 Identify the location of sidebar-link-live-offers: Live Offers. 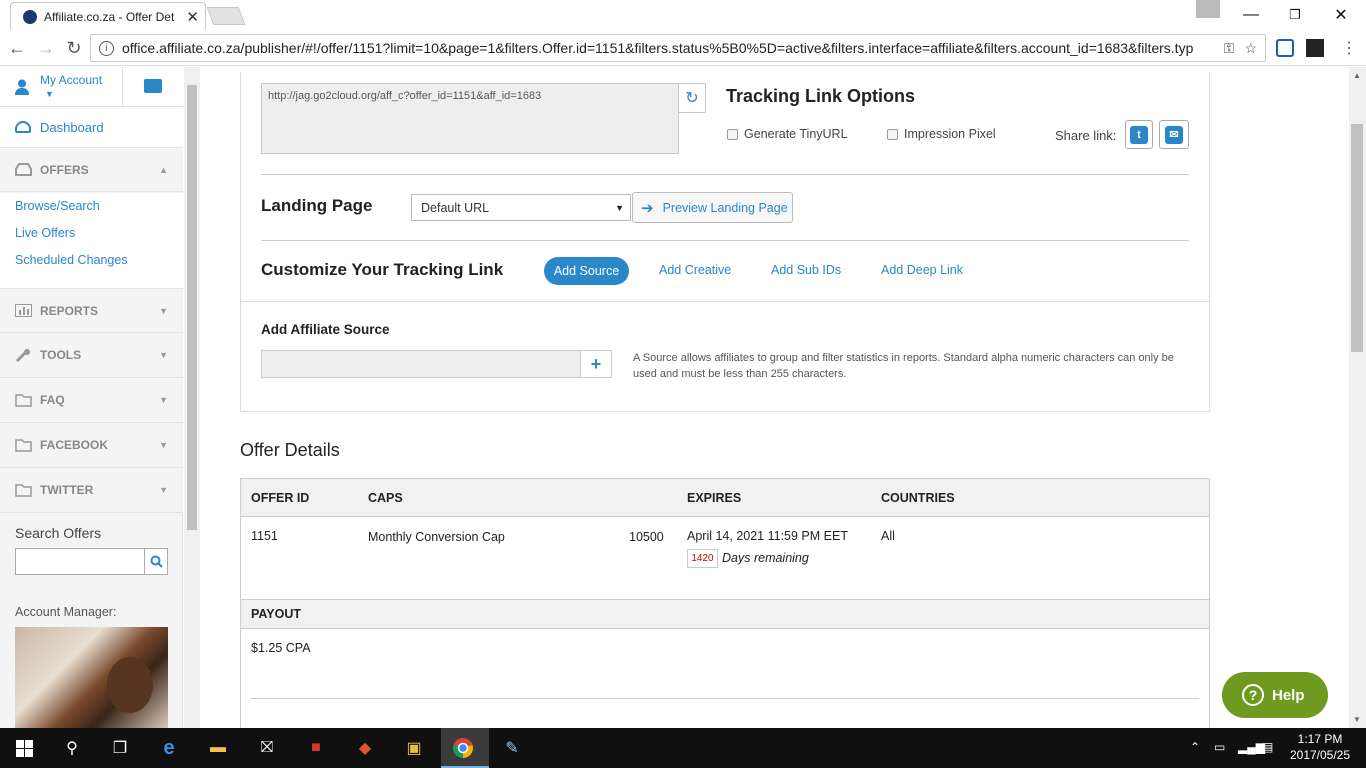
(91, 233).